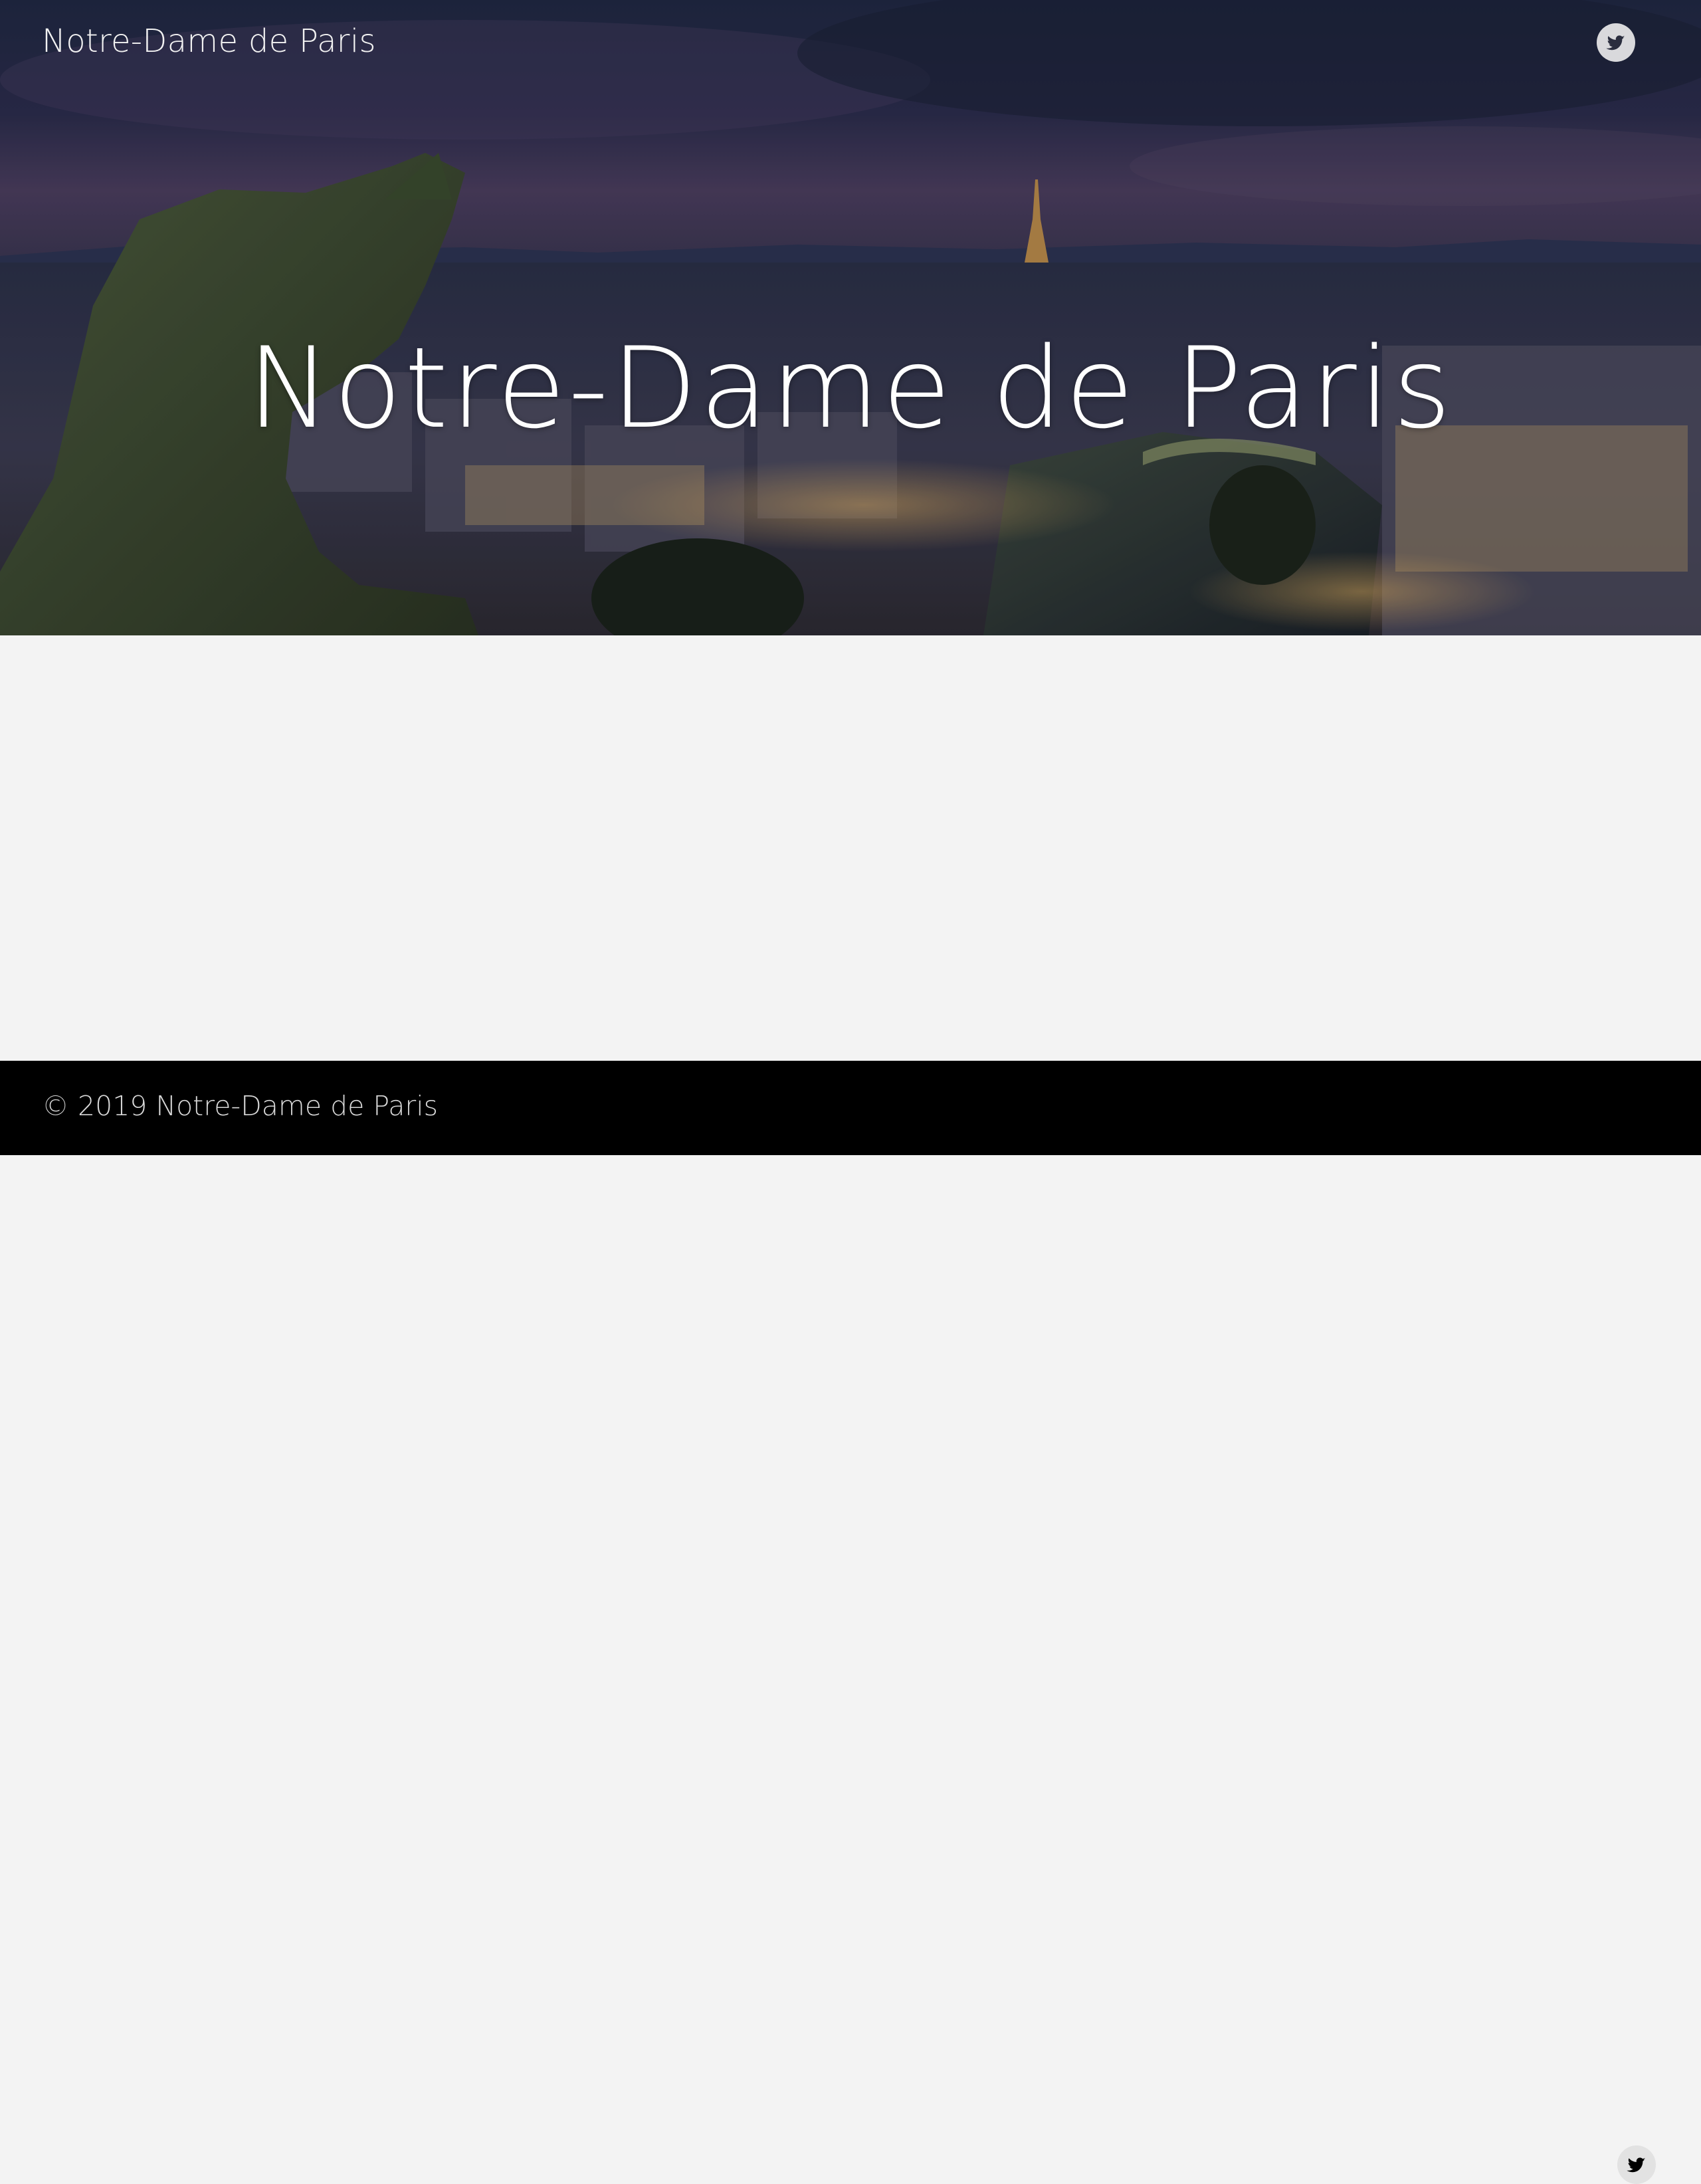 The height and width of the screenshot is (2184, 1701). I want to click on copyright-text: © 2019 Notre-Dame de Paris, so click(240, 1106).